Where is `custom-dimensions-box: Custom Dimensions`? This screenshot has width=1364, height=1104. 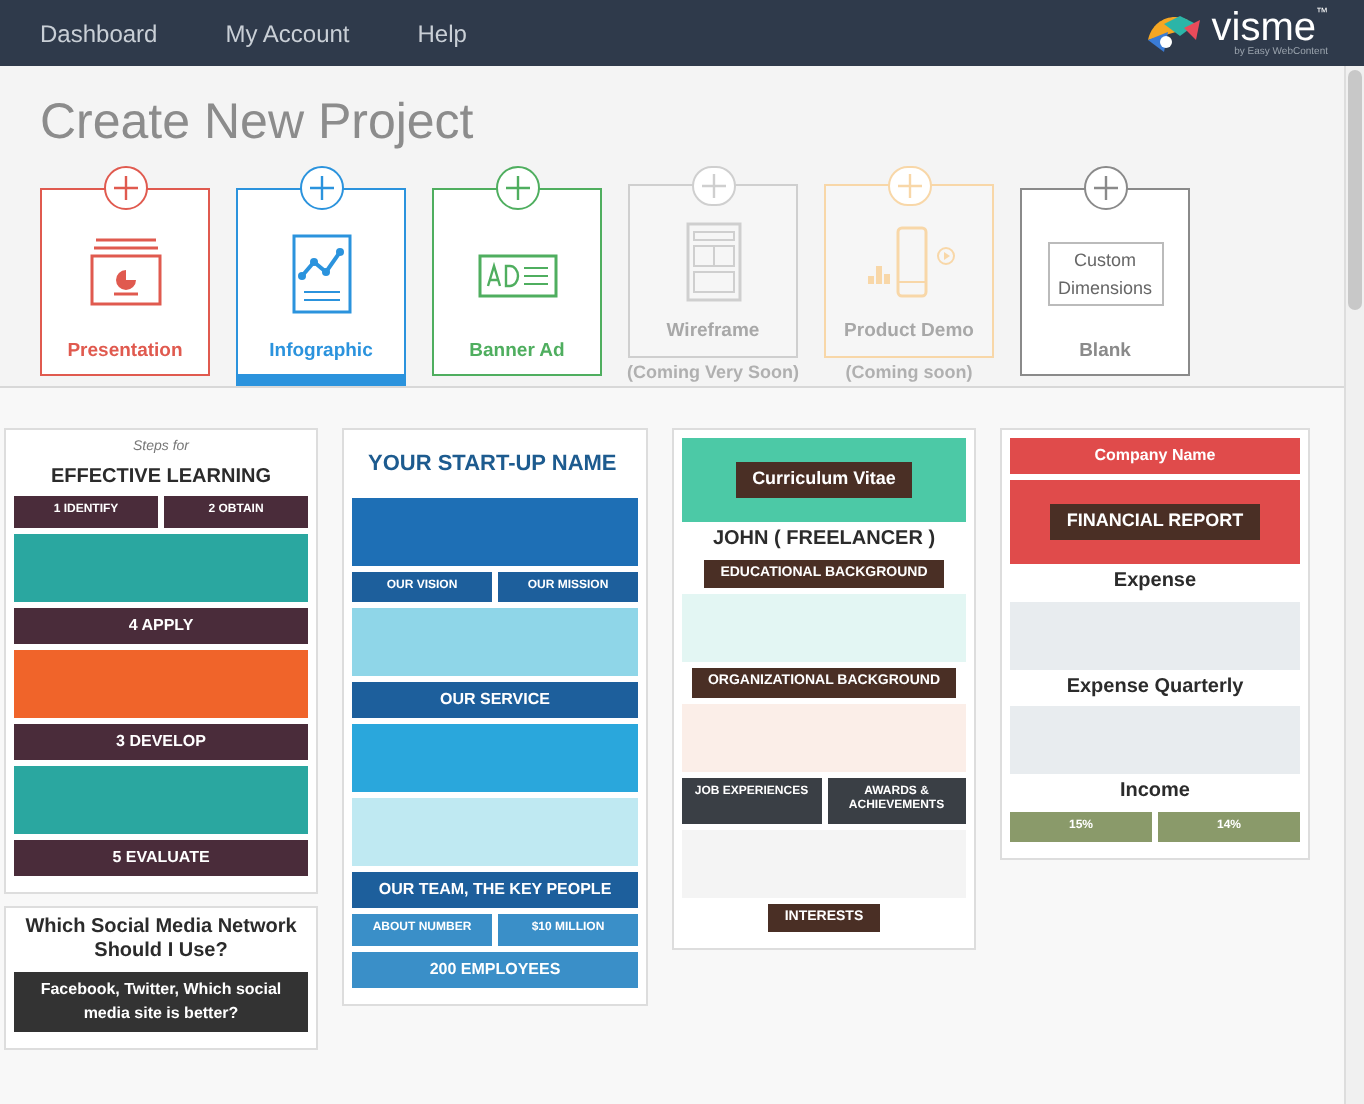
custom-dimensions-box: Custom Dimensions is located at coordinates (1105, 273).